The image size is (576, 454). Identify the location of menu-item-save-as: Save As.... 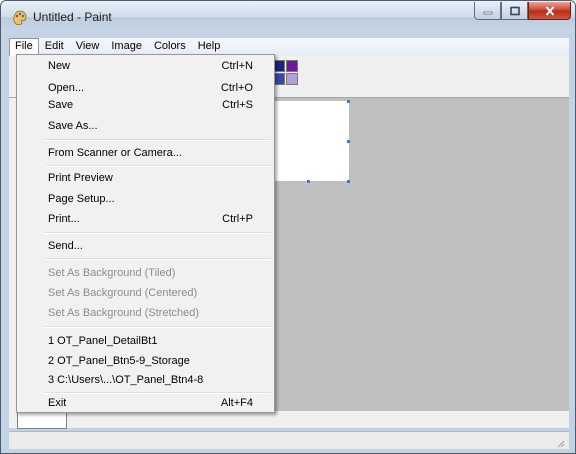
(145, 127).